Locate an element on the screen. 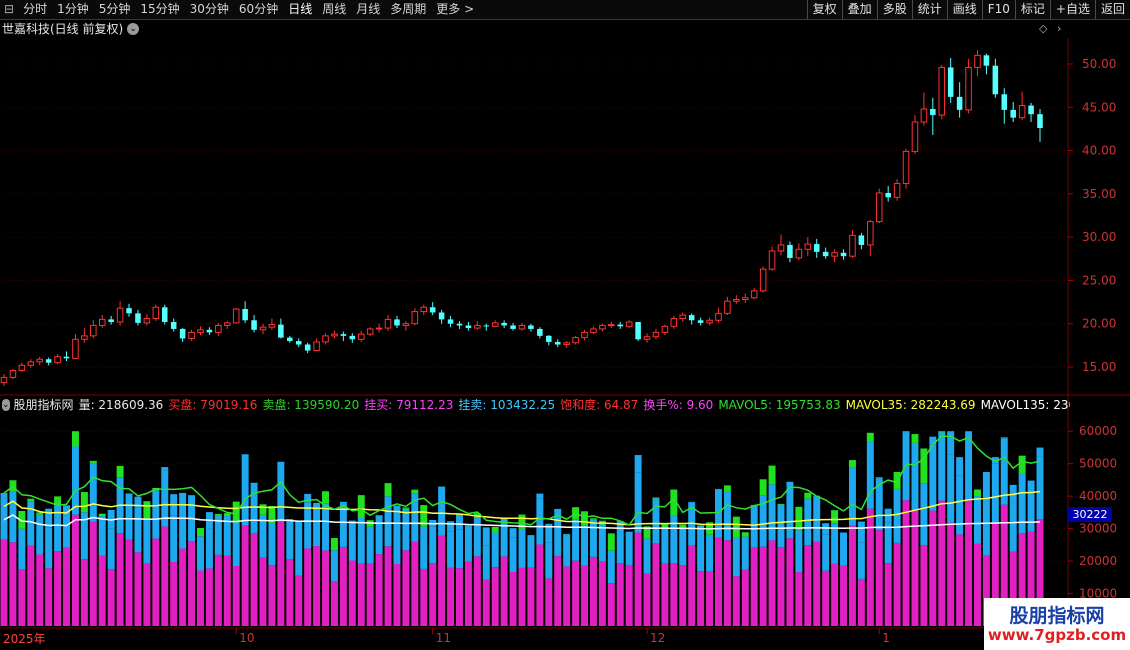  month-label: 1 is located at coordinates (886, 638).